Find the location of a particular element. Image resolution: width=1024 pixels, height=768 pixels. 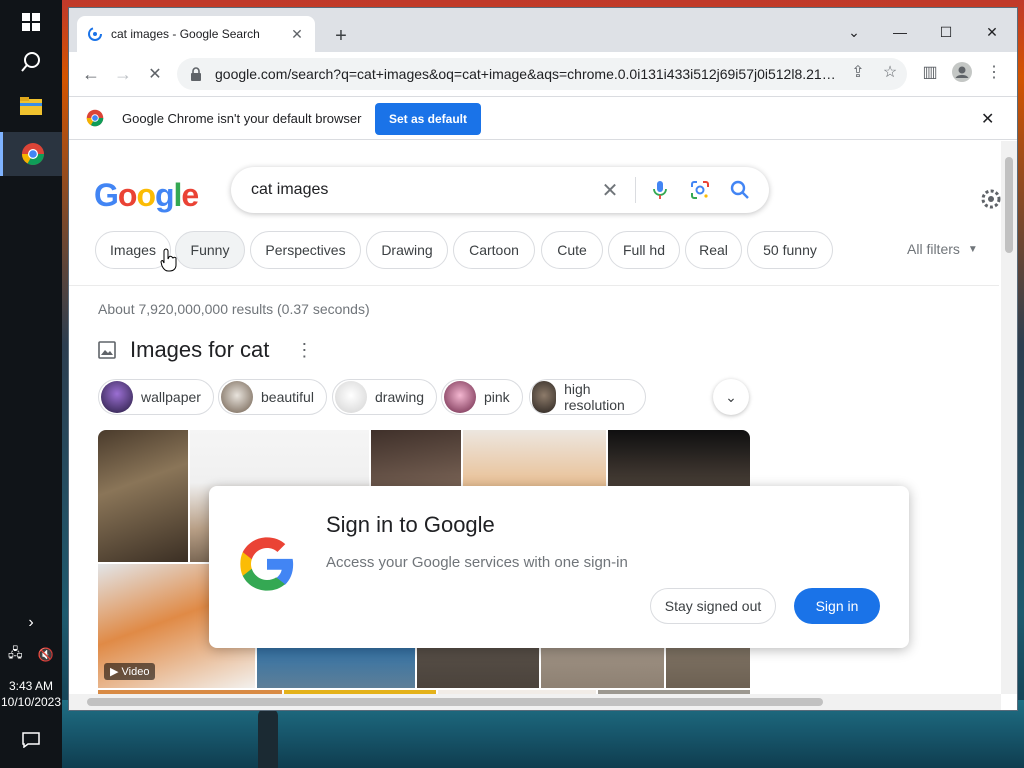

google-logo-letter: g is located at coordinates (164, 195).